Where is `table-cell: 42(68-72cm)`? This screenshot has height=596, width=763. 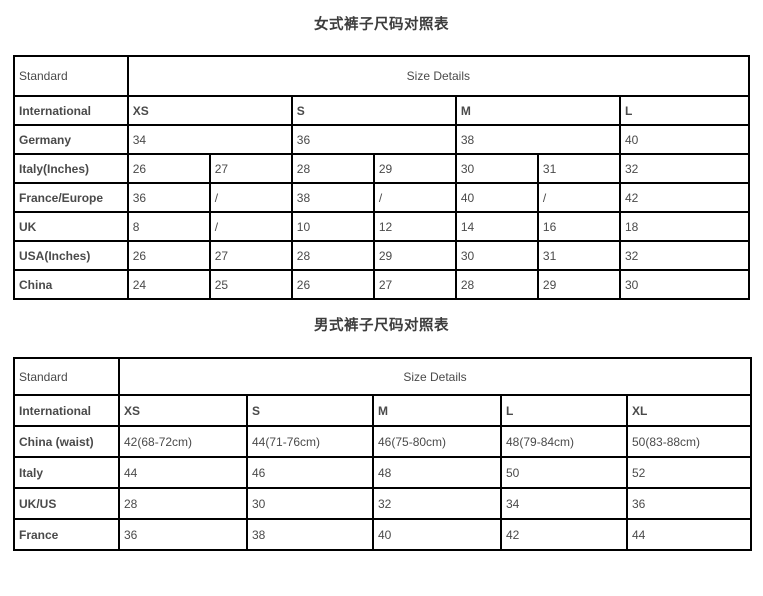
table-cell: 42(68-72cm) is located at coordinates (183, 441).